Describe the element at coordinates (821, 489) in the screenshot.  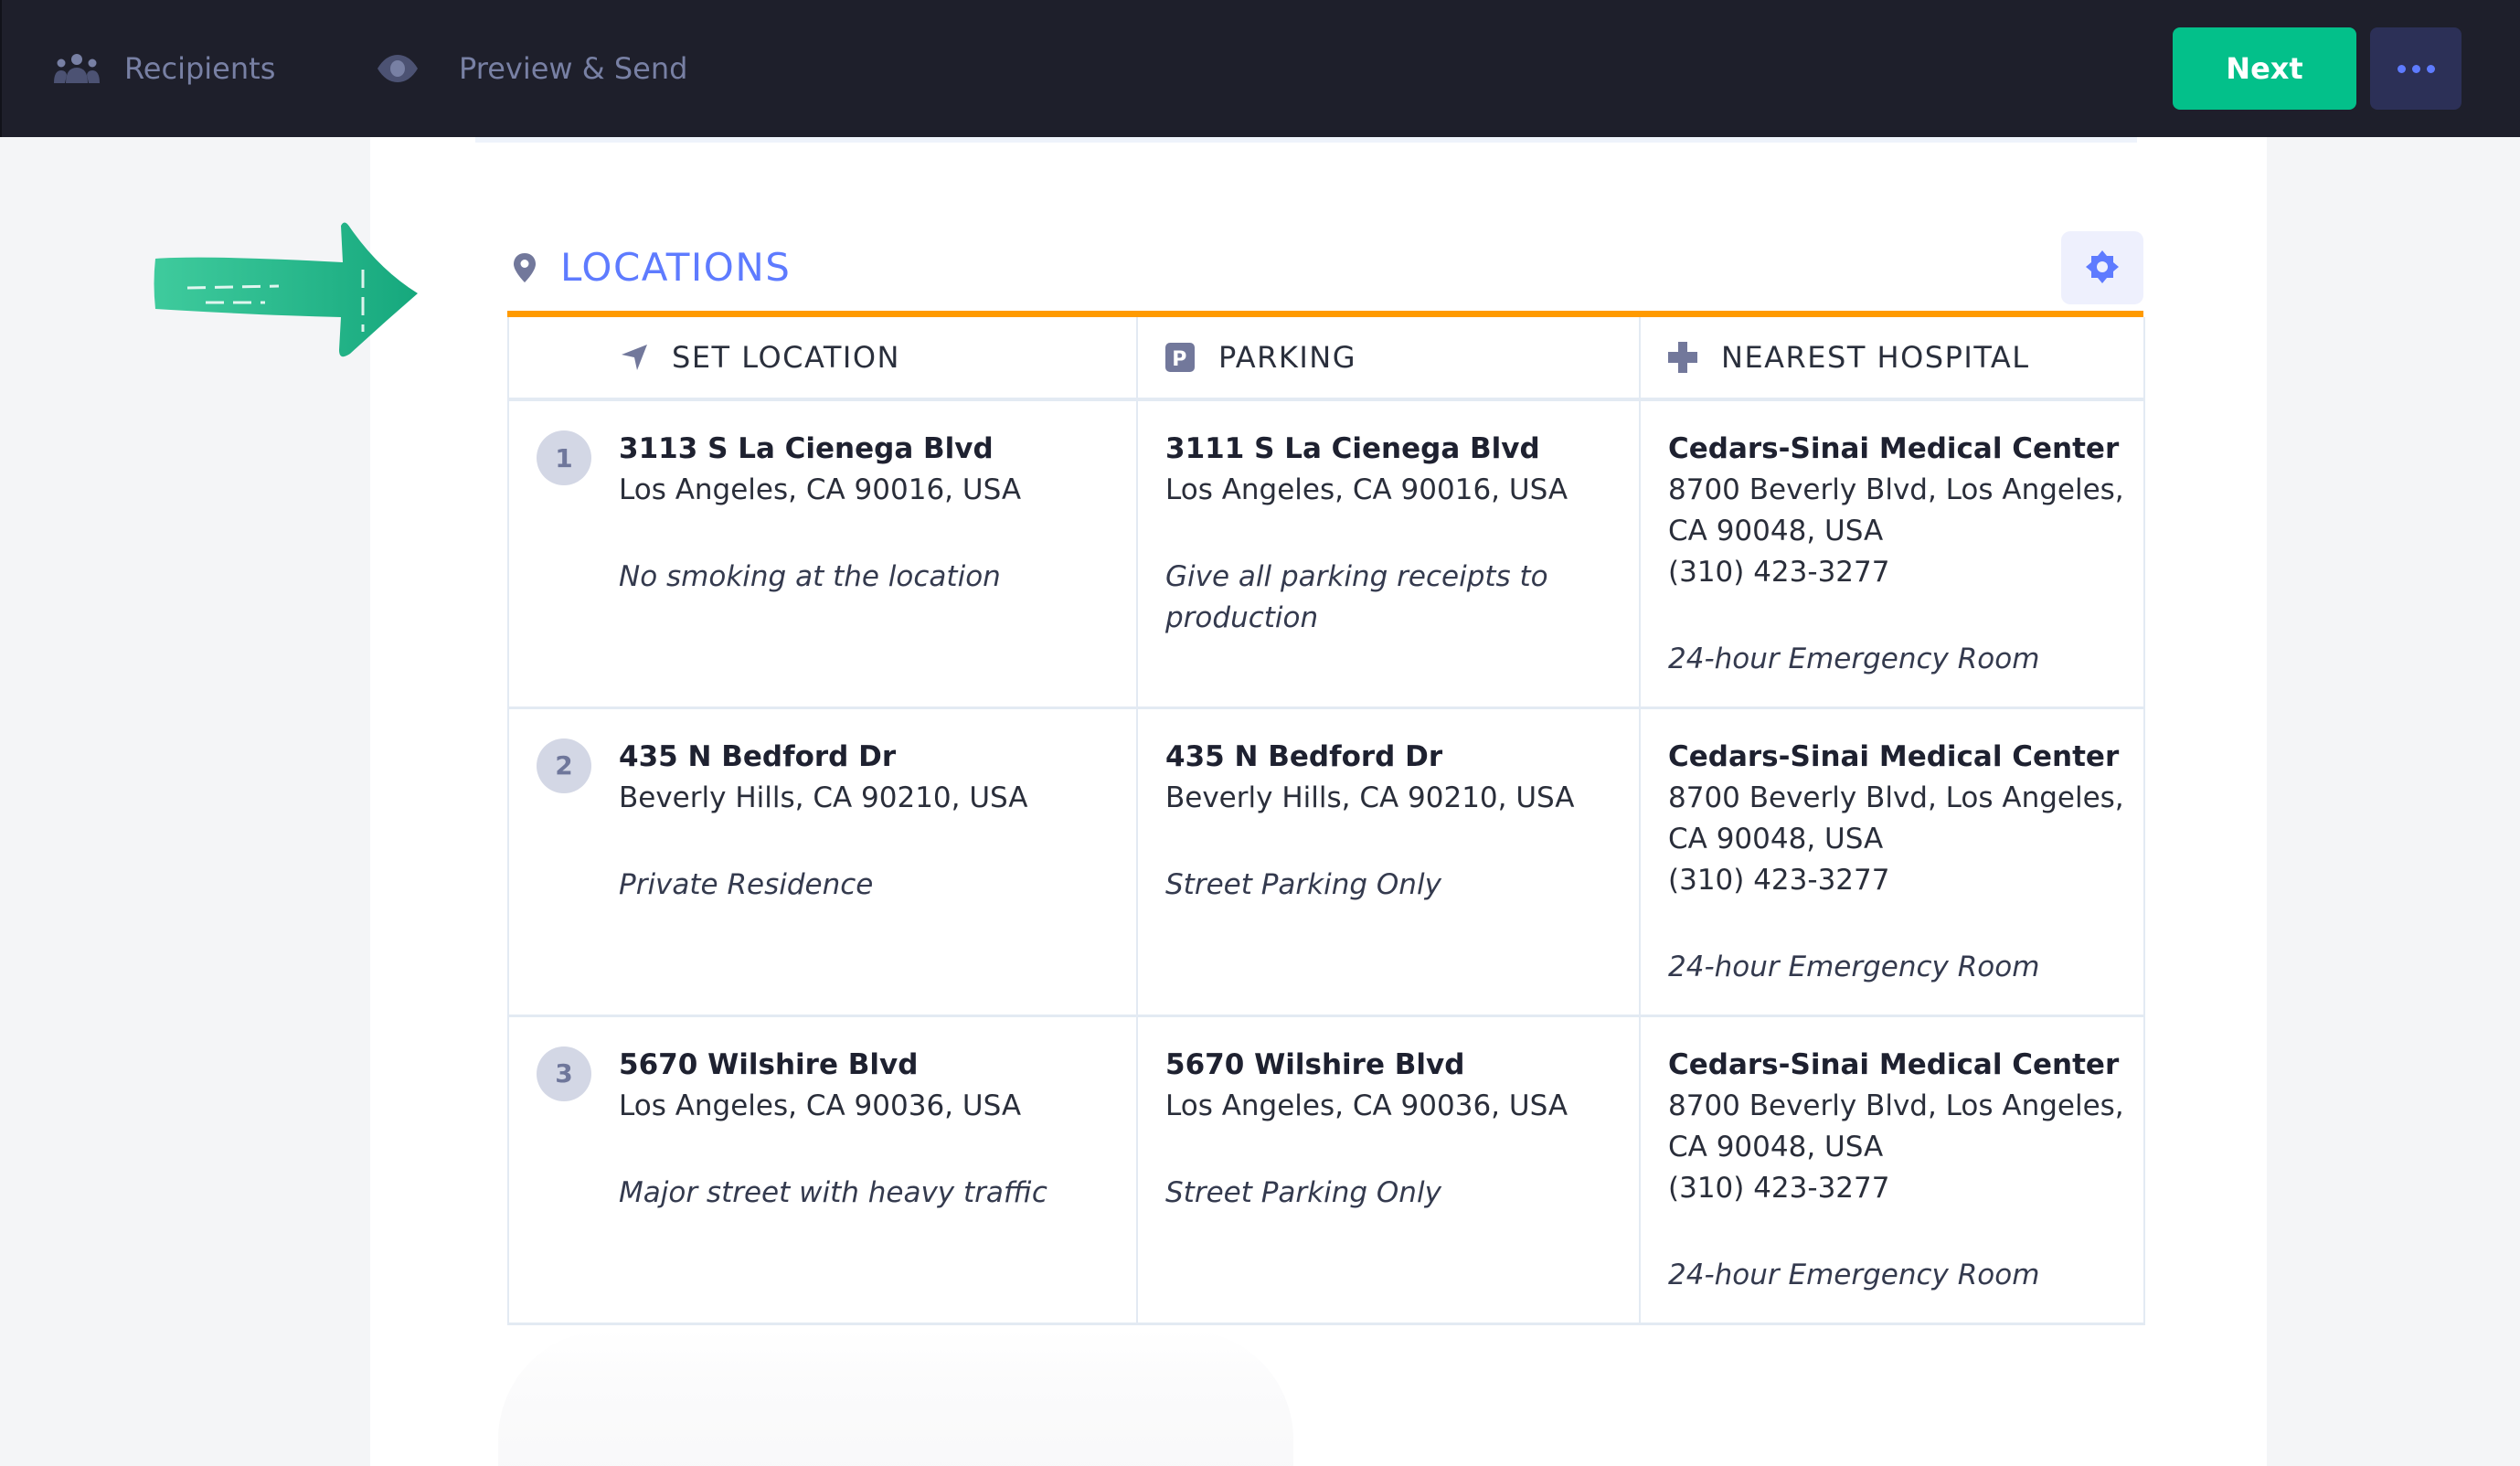
I see `location-city: Los Angeles, CA 90016, USA` at that location.